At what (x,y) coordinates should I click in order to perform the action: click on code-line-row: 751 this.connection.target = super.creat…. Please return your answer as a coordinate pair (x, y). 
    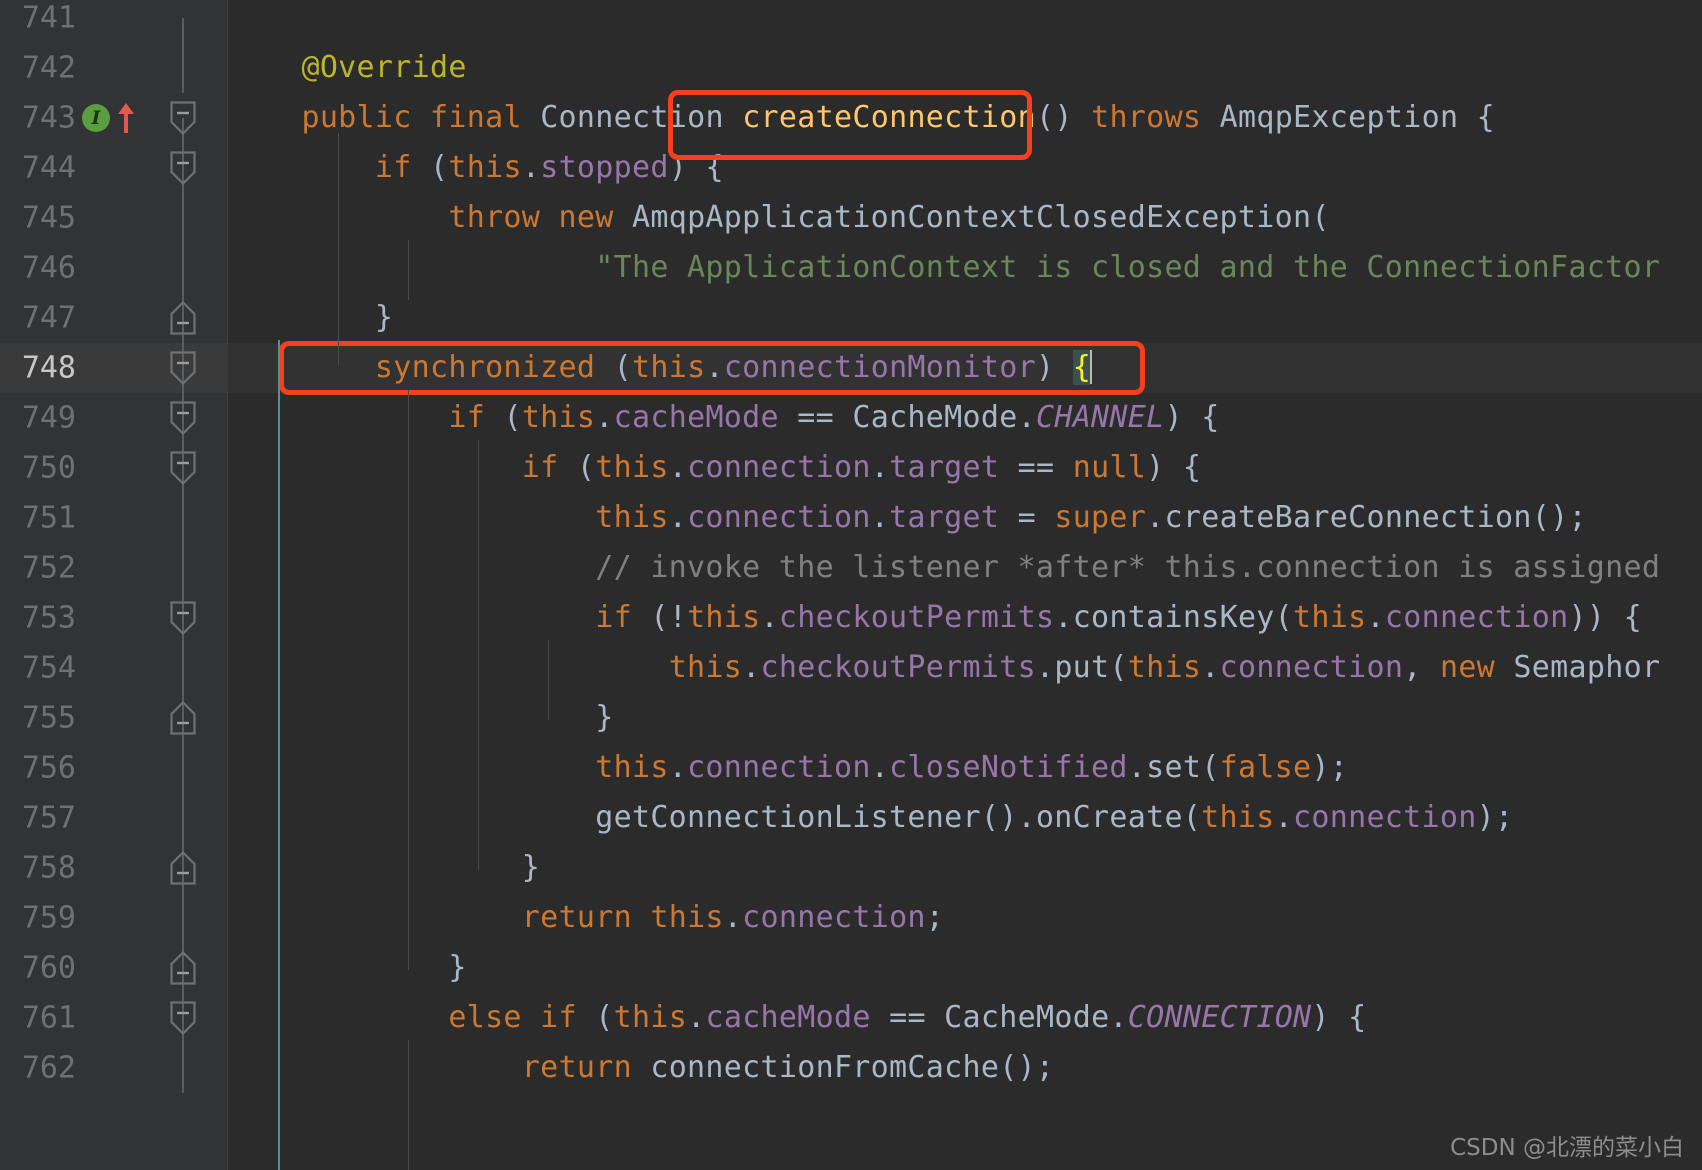
    Looking at the image, I should click on (851, 518).